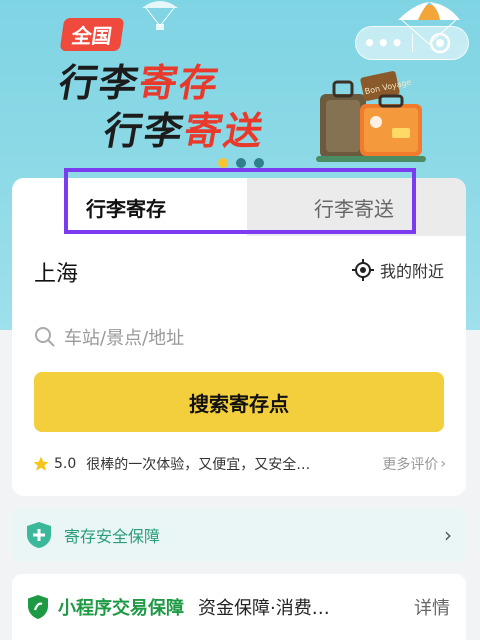 This screenshot has height=640, width=480. I want to click on banner-badge: 全国, so click(92, 34).